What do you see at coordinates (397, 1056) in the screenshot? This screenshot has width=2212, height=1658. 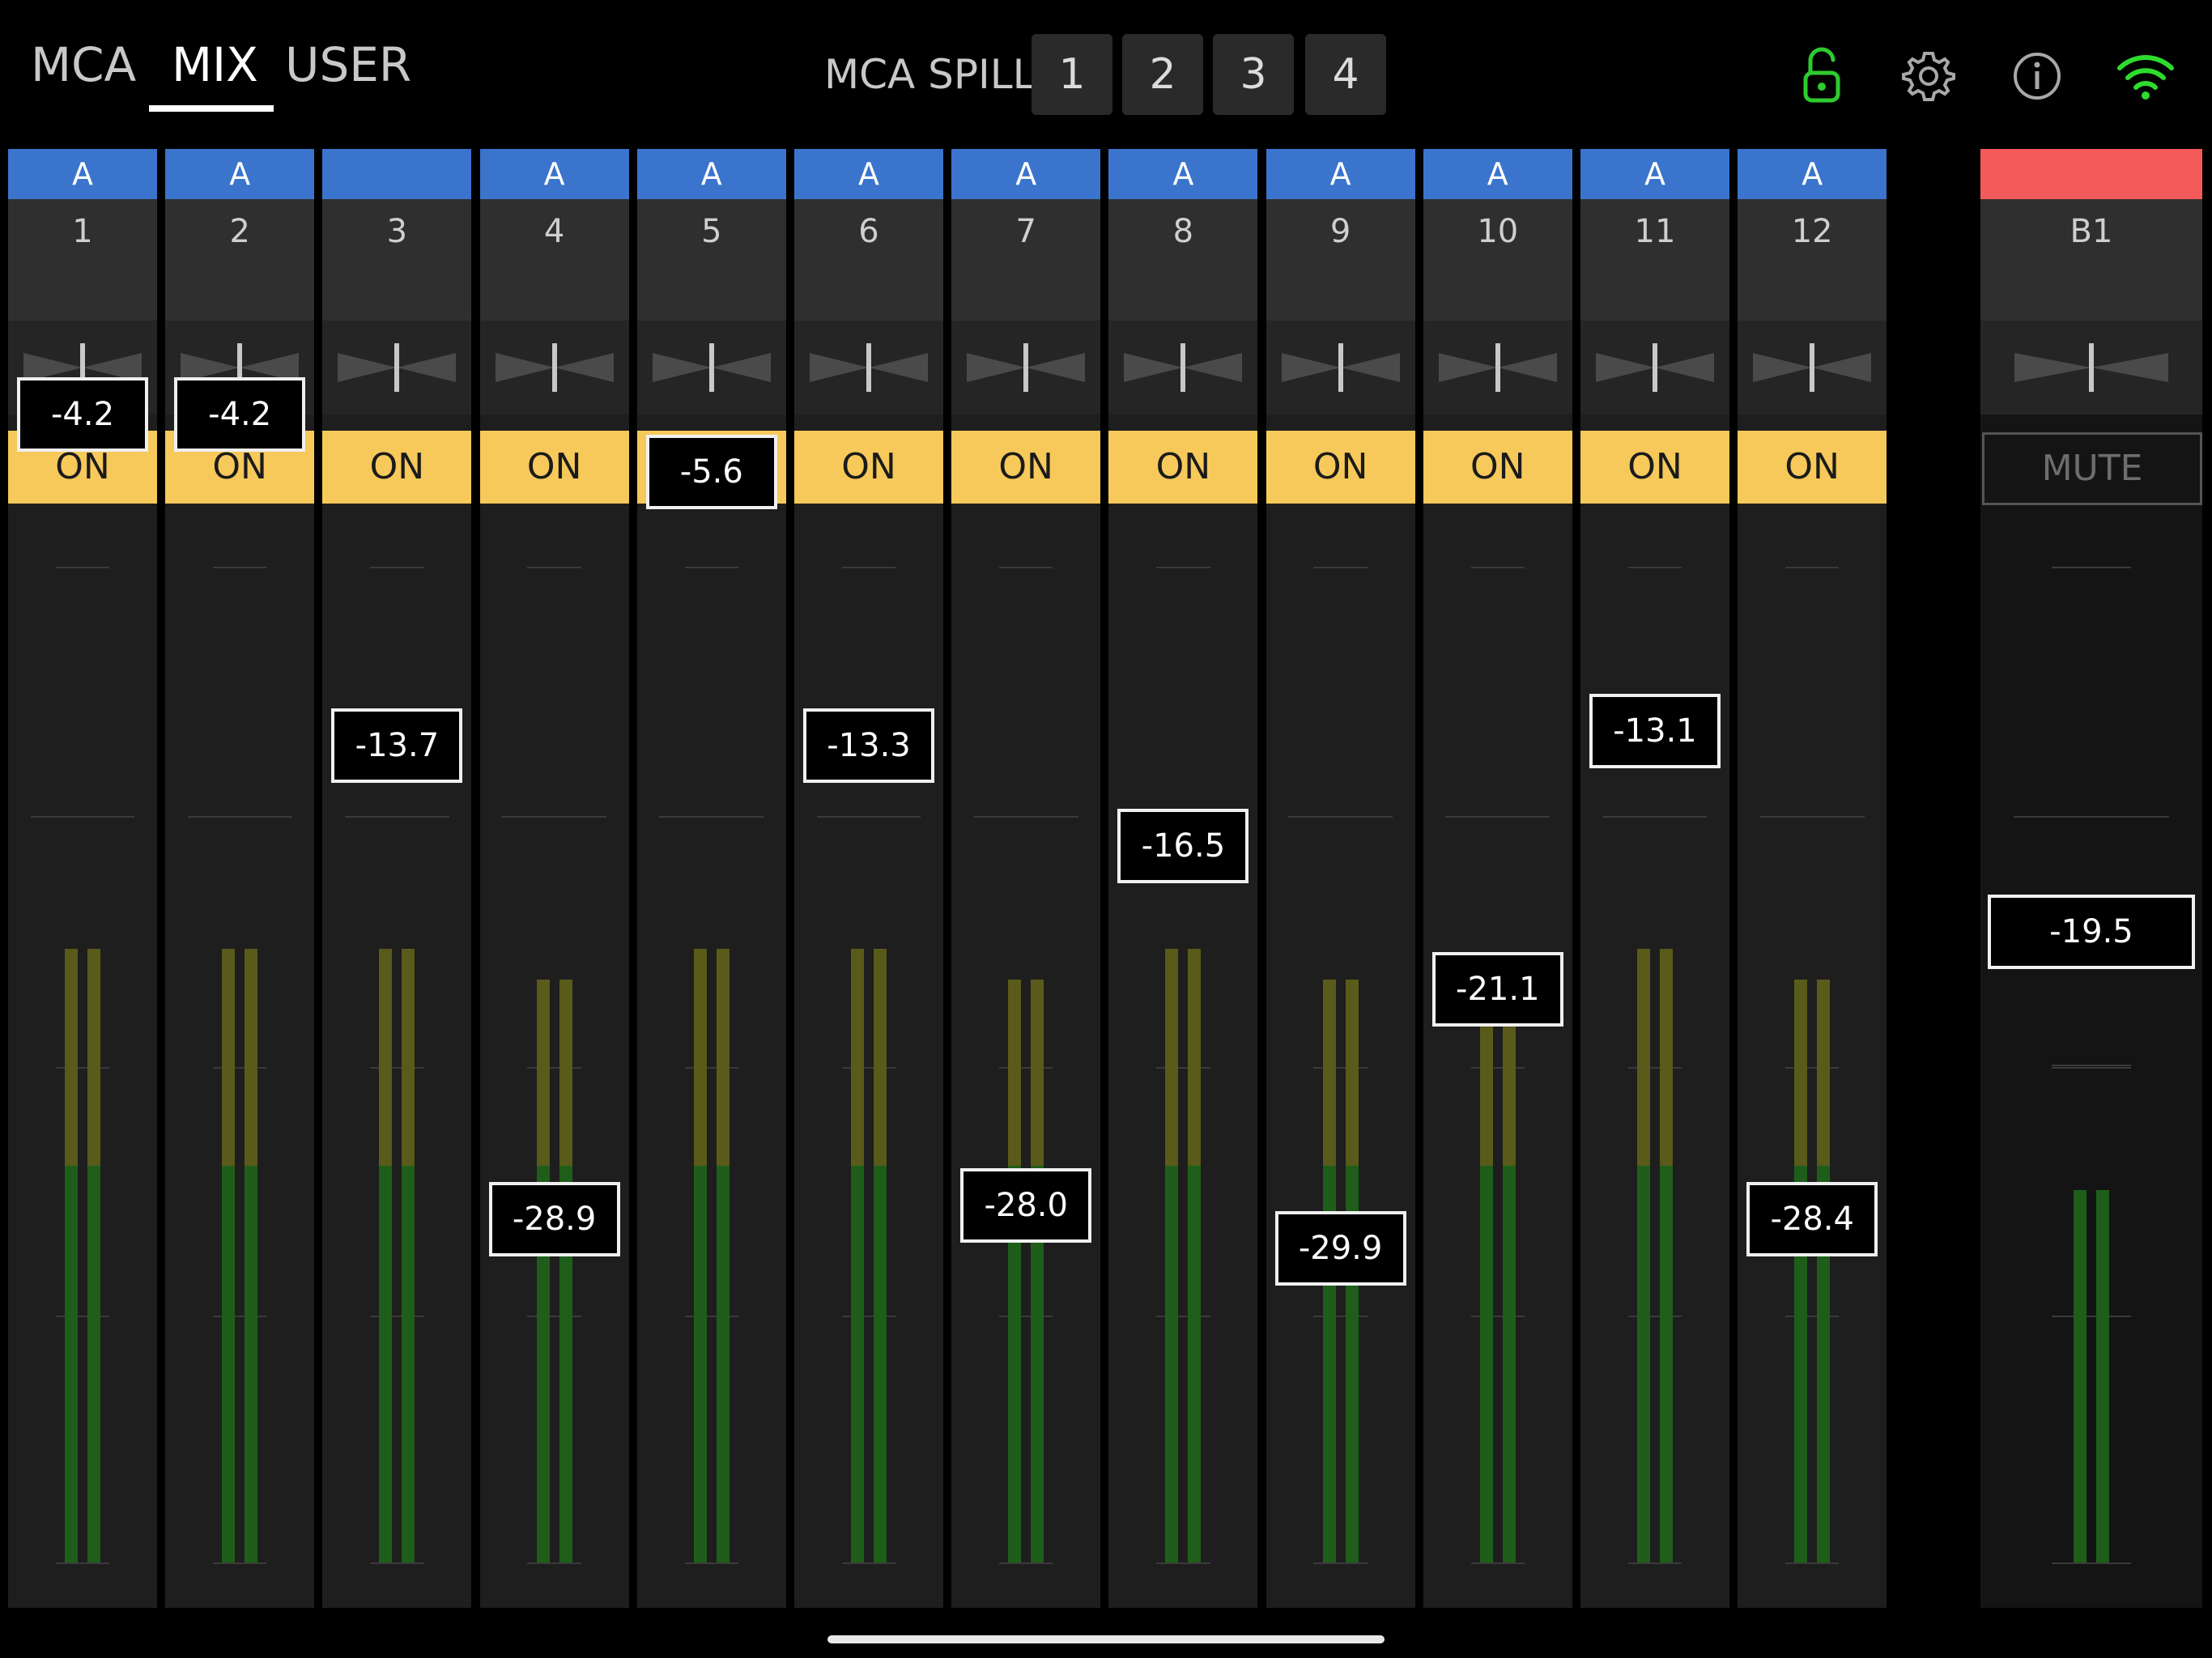 I see `fader-area: -13.7` at bounding box center [397, 1056].